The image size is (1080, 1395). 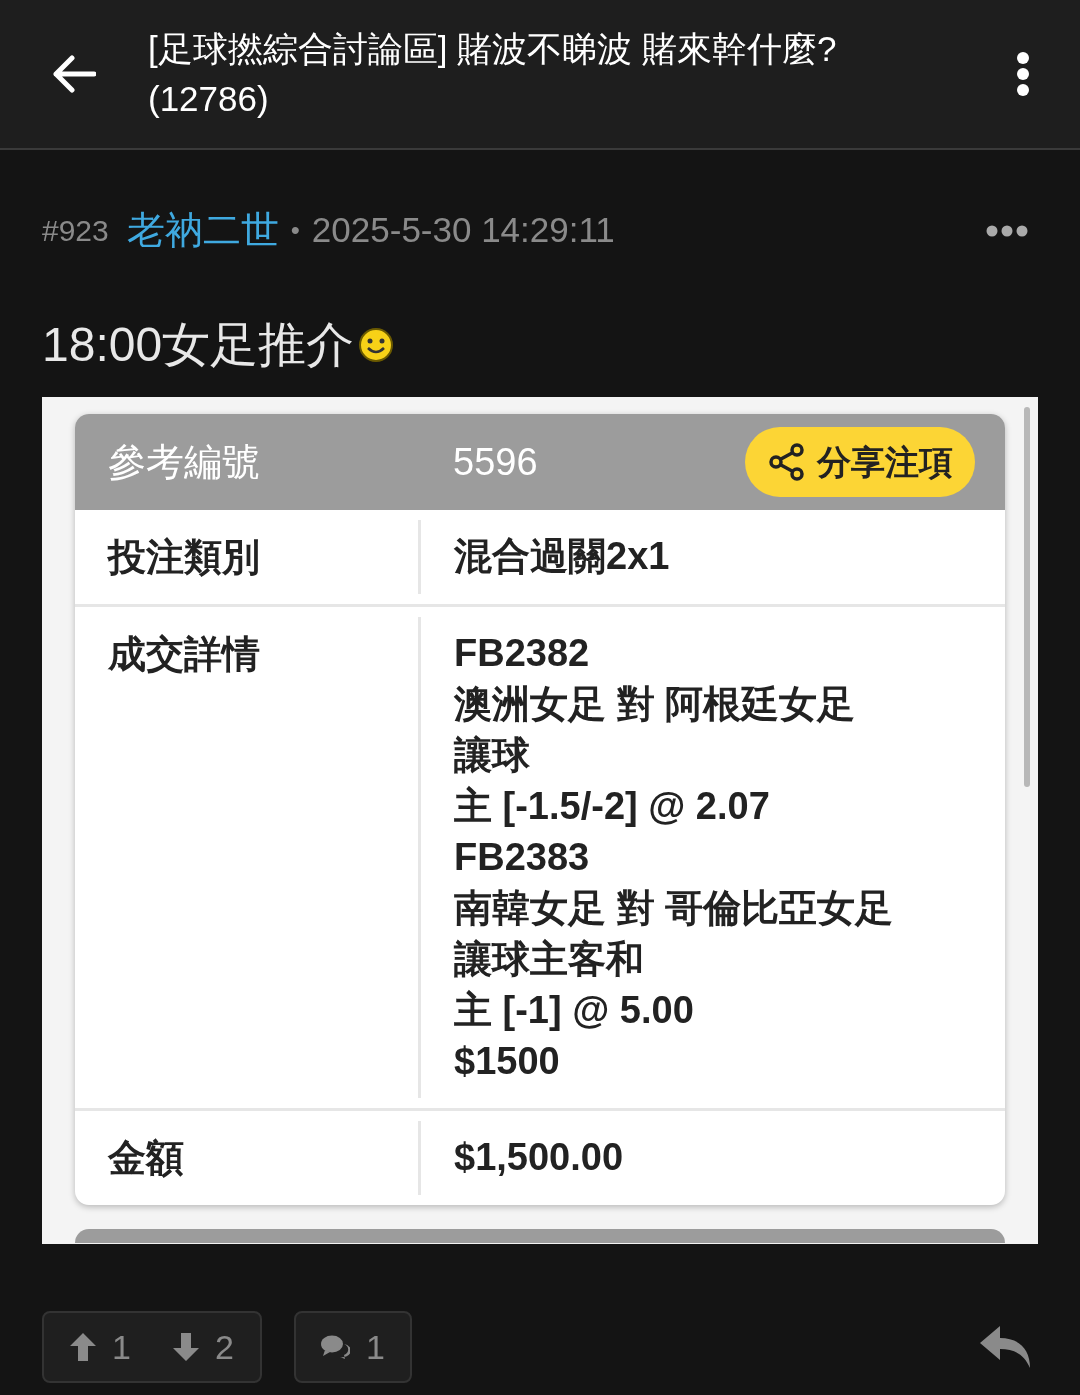 What do you see at coordinates (146, 1158) in the screenshot?
I see `field-label: 金額` at bounding box center [146, 1158].